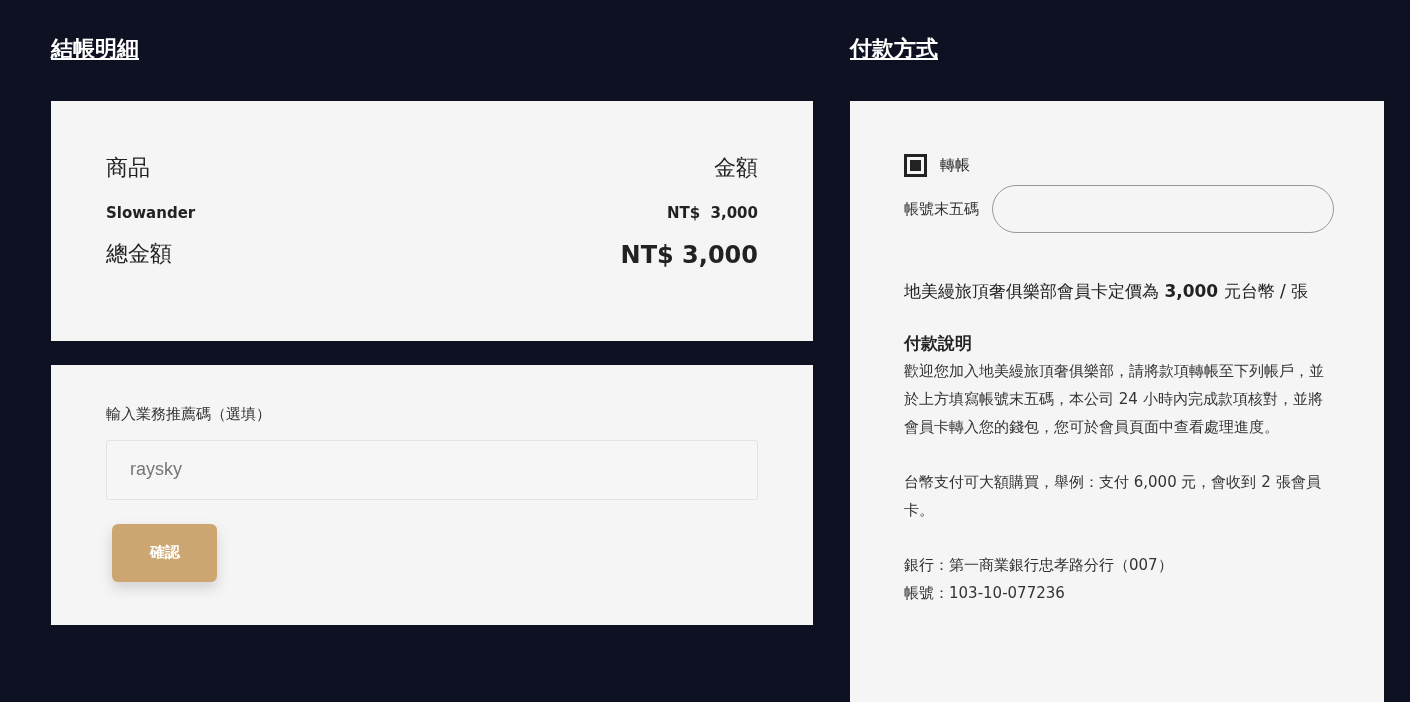 Image resolution: width=1410 pixels, height=702 pixels. Describe the element at coordinates (736, 168) in the screenshot. I see `column-header: 金額` at that location.